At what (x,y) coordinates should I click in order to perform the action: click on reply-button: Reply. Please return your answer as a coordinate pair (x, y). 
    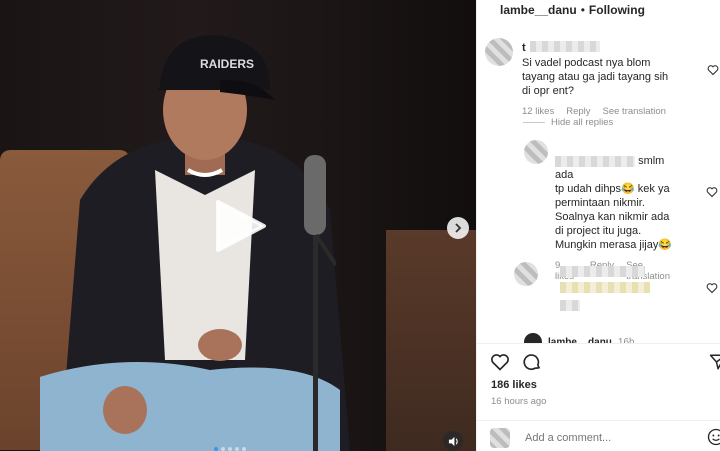
    Looking at the image, I should click on (578, 111).